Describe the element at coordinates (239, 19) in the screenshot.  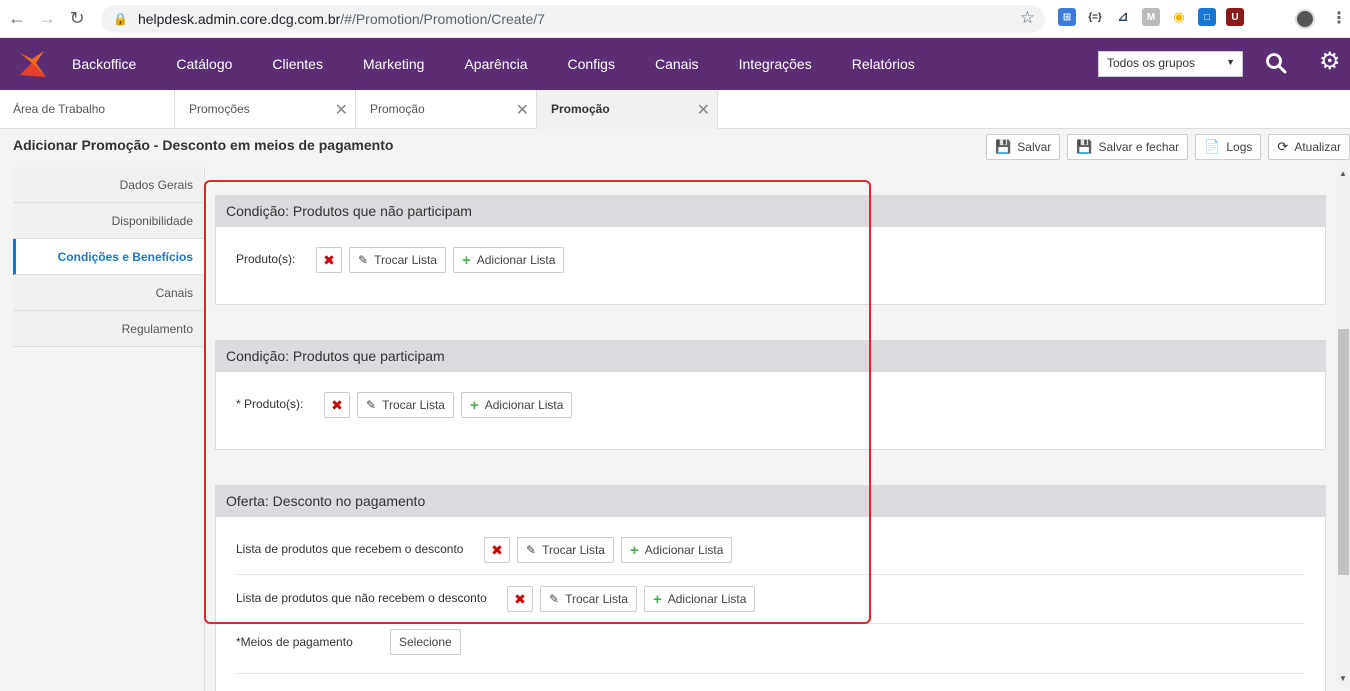
I see `url-host: helpdesk.admin.core.dcg.com.br` at that location.